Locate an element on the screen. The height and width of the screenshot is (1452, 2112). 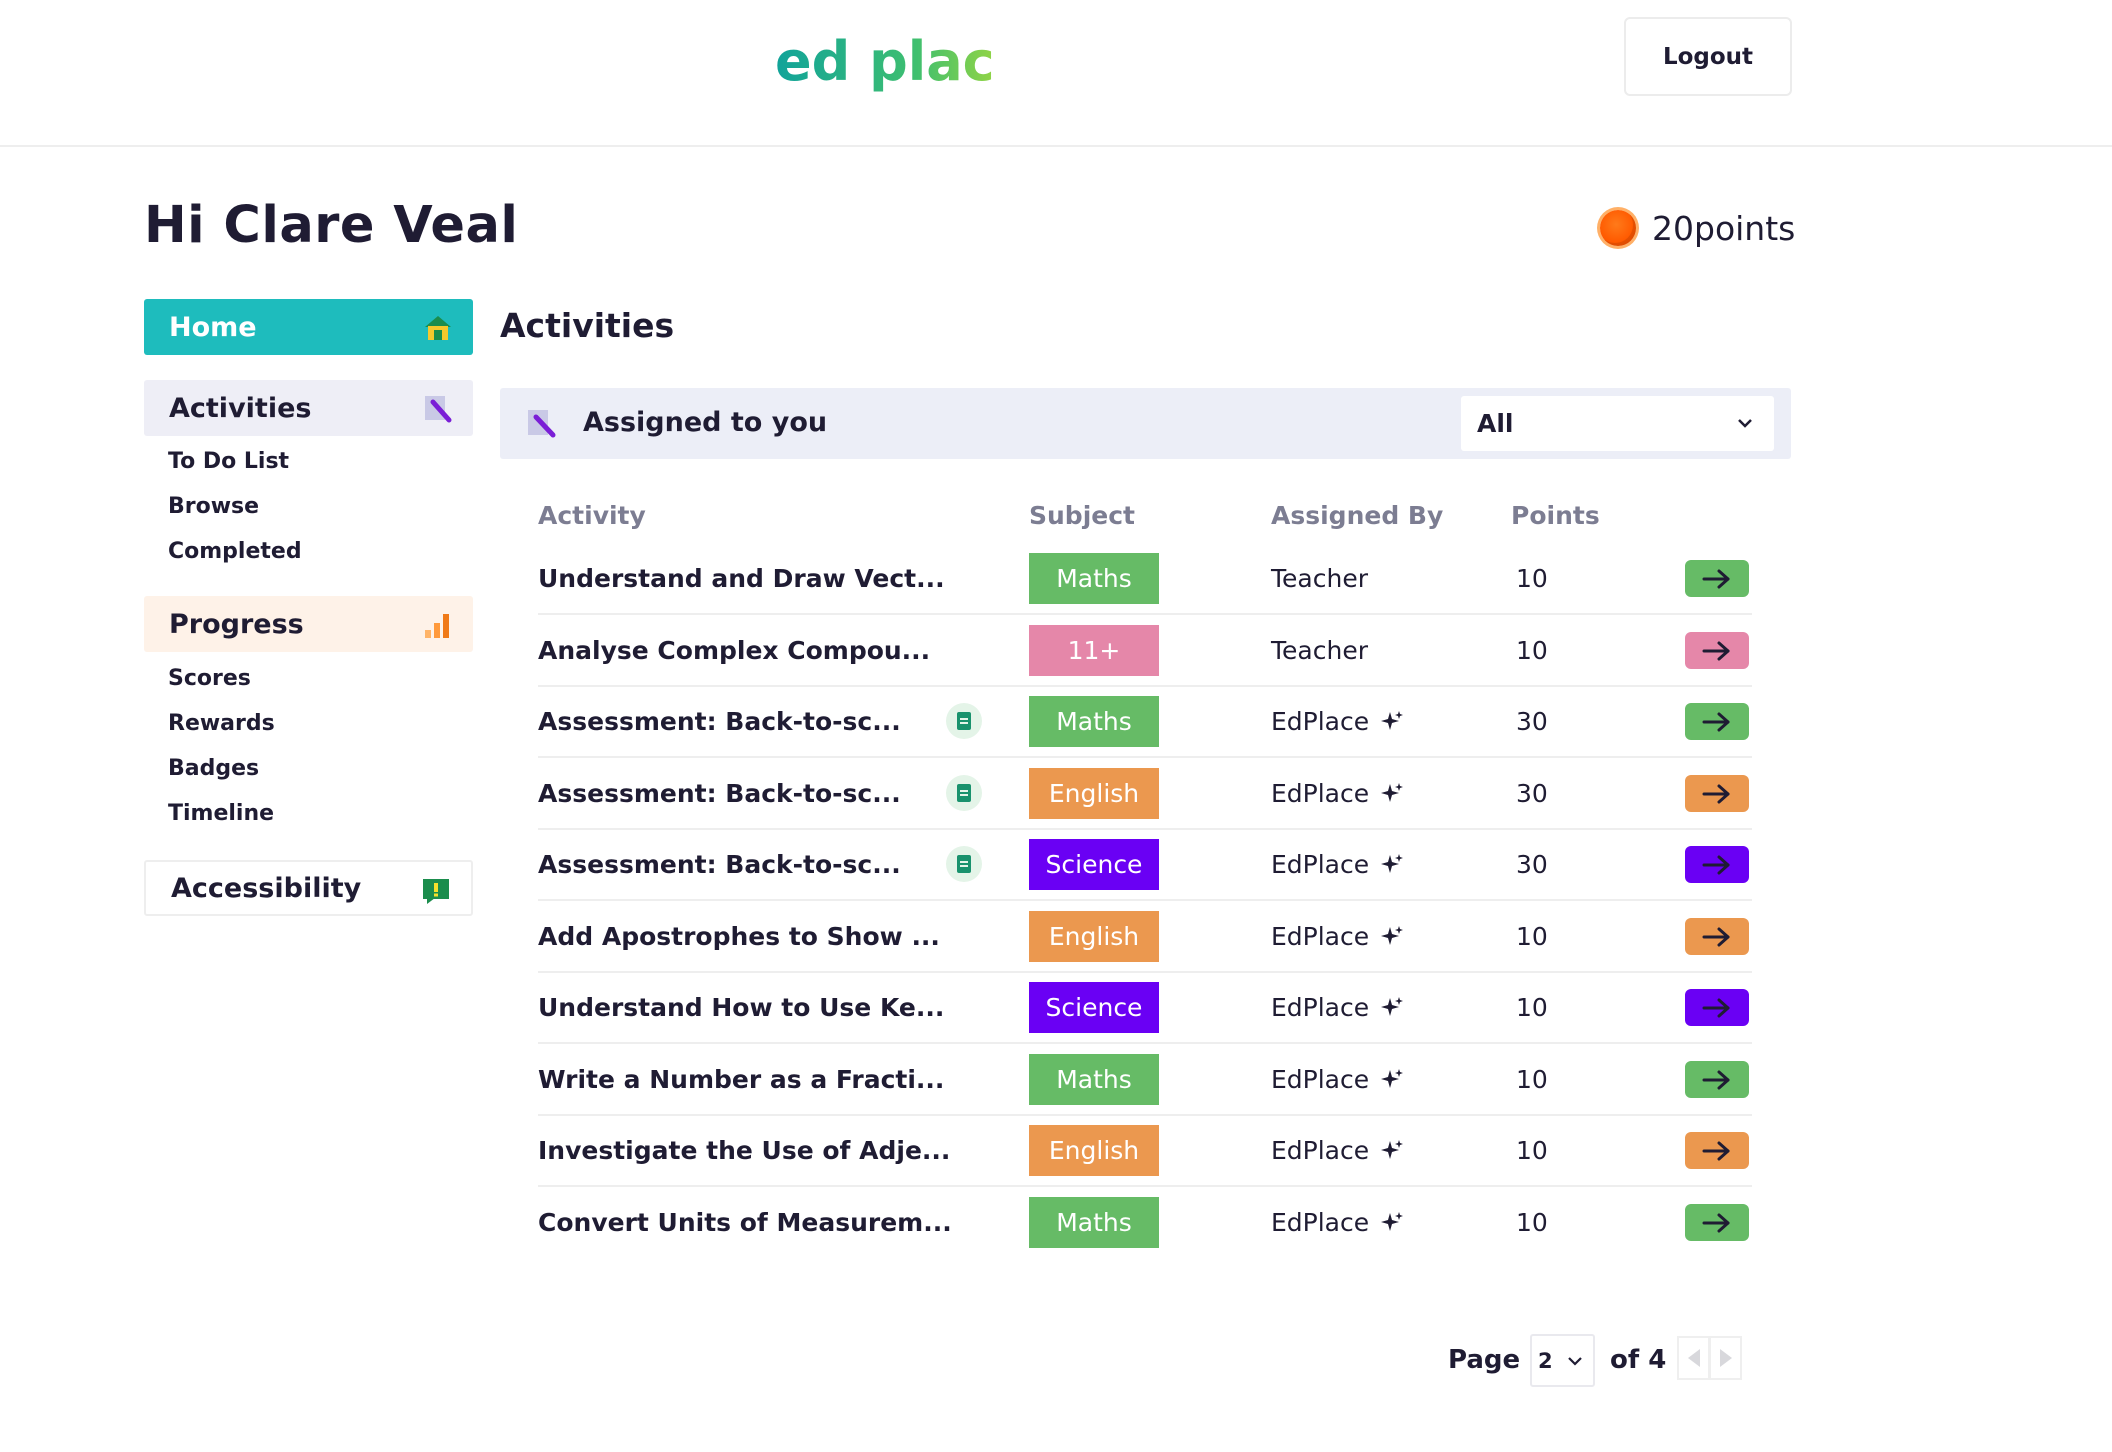
feedback-icon is located at coordinates (436, 891).